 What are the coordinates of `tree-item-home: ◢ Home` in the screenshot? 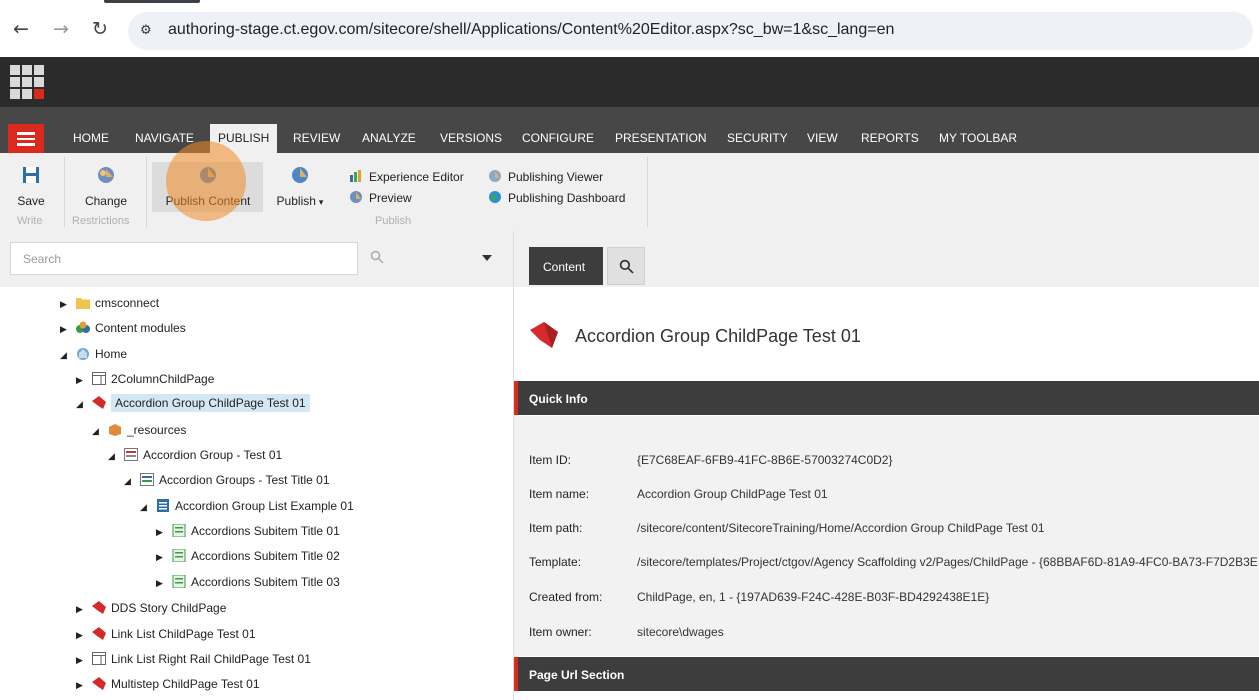 It's located at (93, 358).